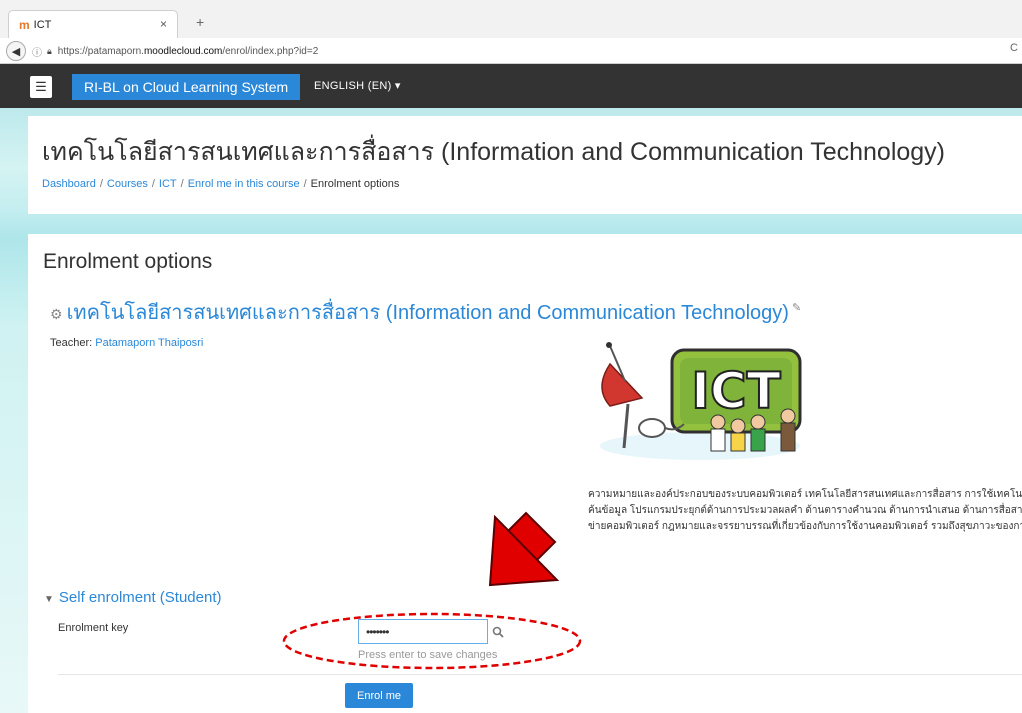 This screenshot has height=713, width=1022. Describe the element at coordinates (540, 674) in the screenshot. I see `form-divider` at that location.